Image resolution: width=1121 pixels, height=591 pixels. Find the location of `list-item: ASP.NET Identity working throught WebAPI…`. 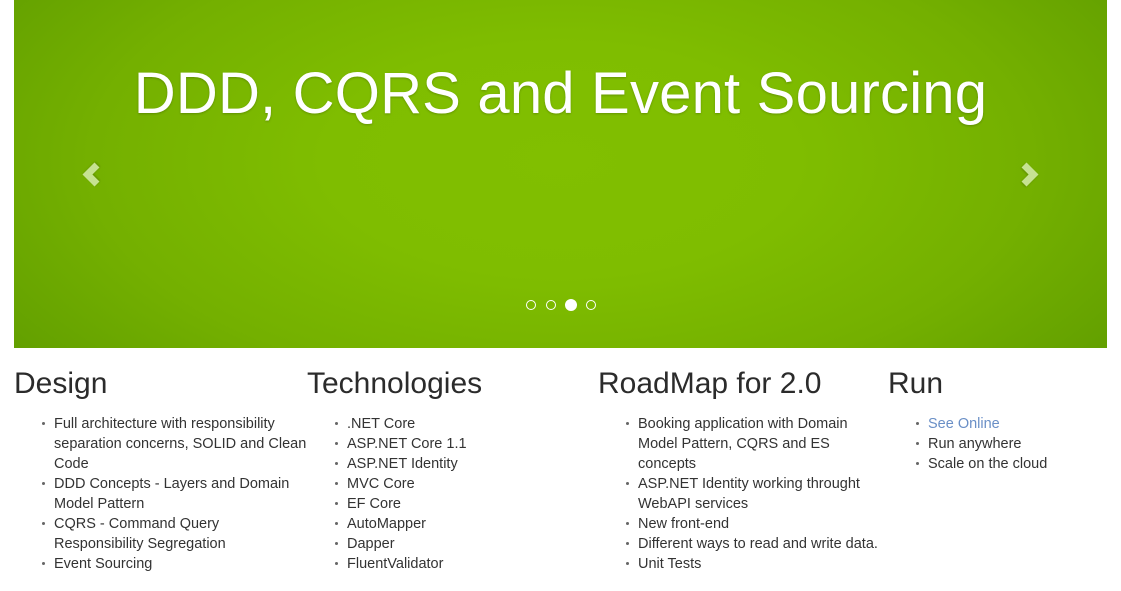

list-item: ASP.NET Identity working throught WebAPI… is located at coordinates (757, 494).